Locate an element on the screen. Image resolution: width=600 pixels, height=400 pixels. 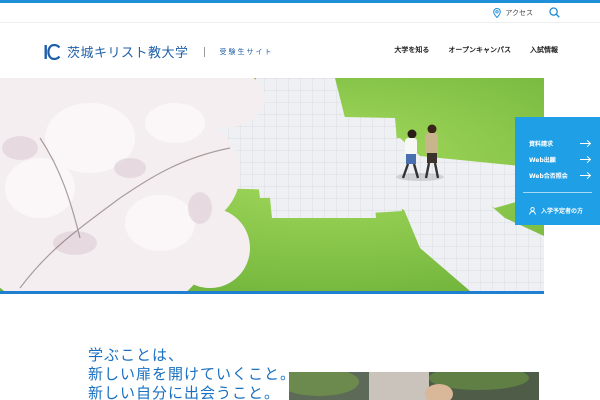
side-item-request: 資料請求 is located at coordinates (559, 143).